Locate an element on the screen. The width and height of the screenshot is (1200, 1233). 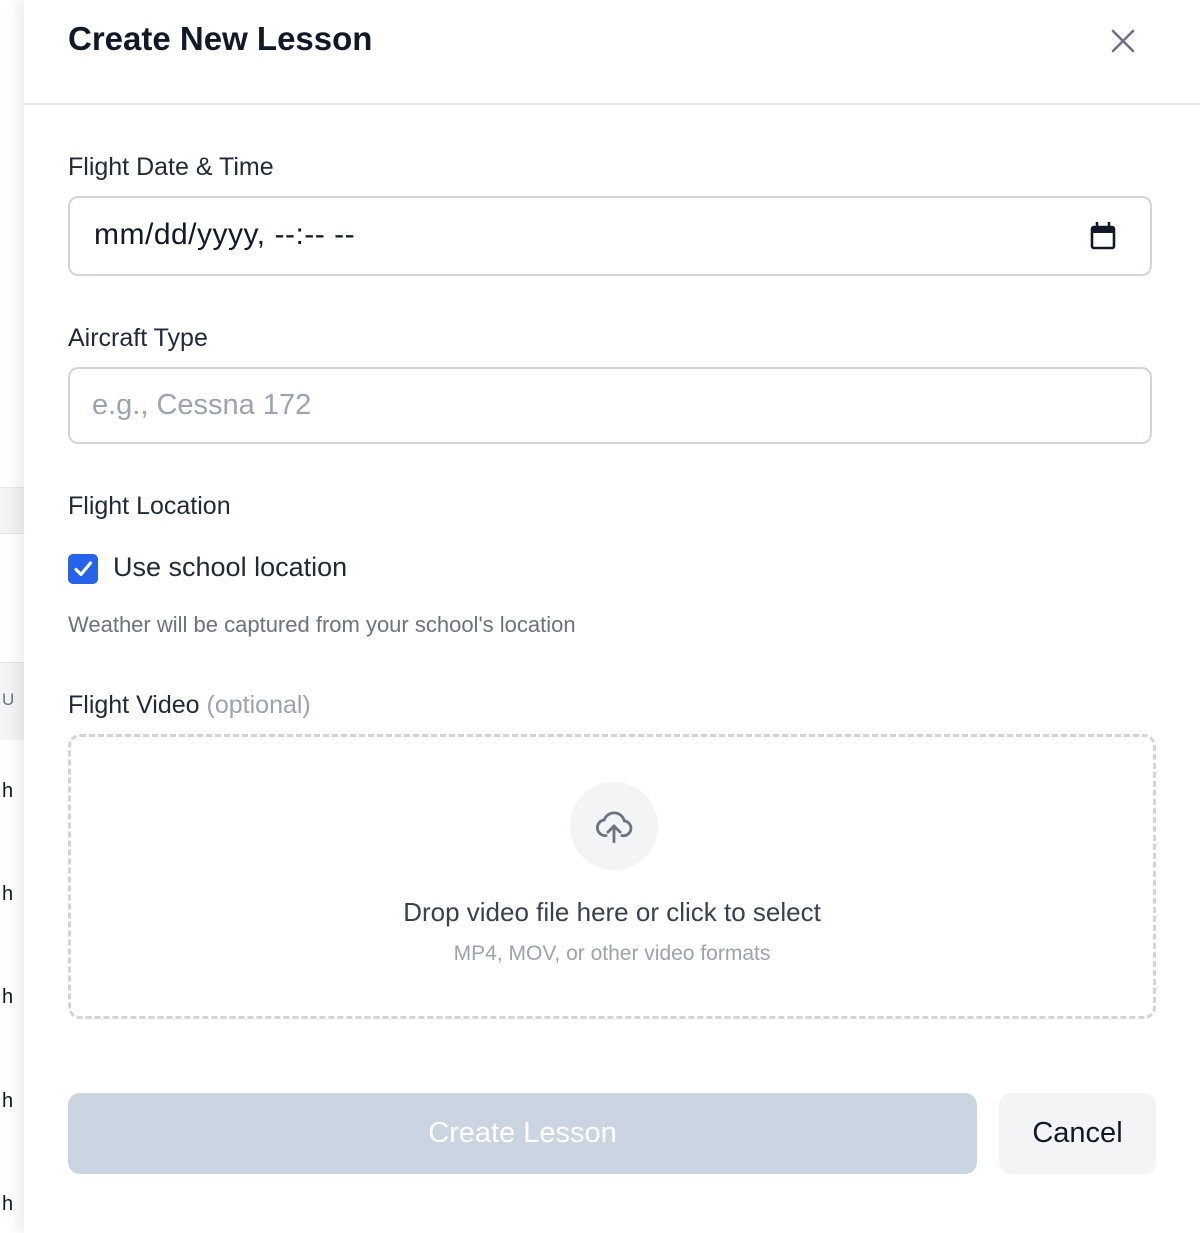
close-icon is located at coordinates (1123, 41).